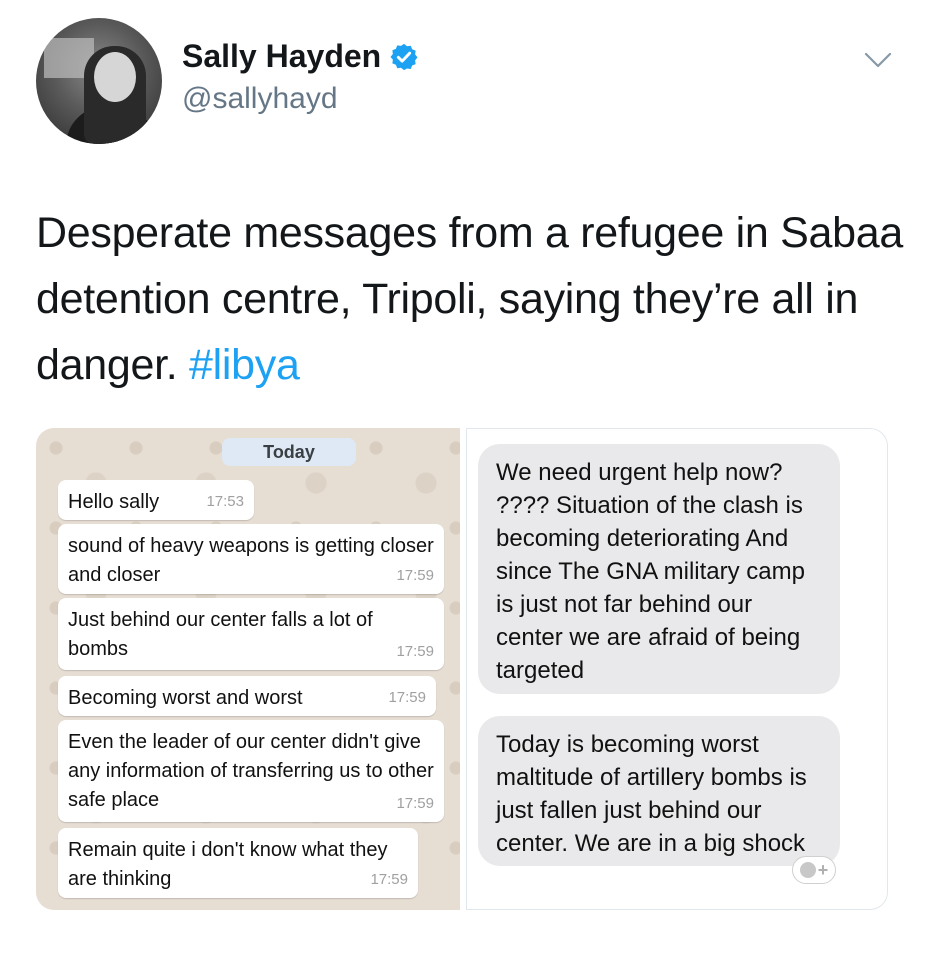 The image size is (934, 960). I want to click on hashtag-link: #libya, so click(244, 365).